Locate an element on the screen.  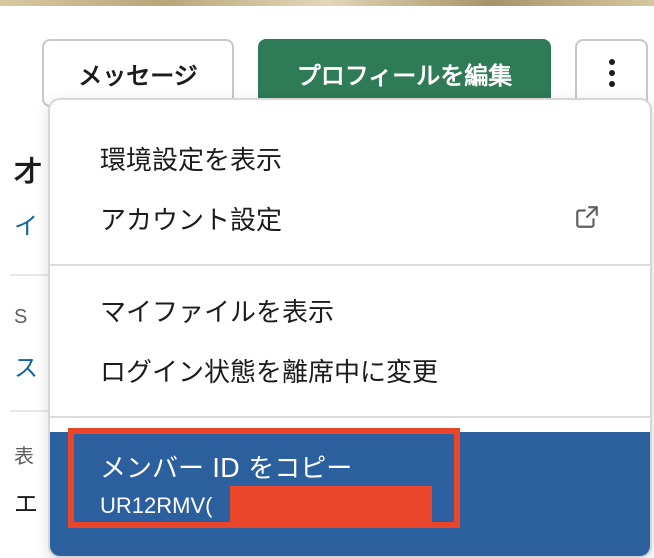
message-button: メッセージ is located at coordinates (138, 73).